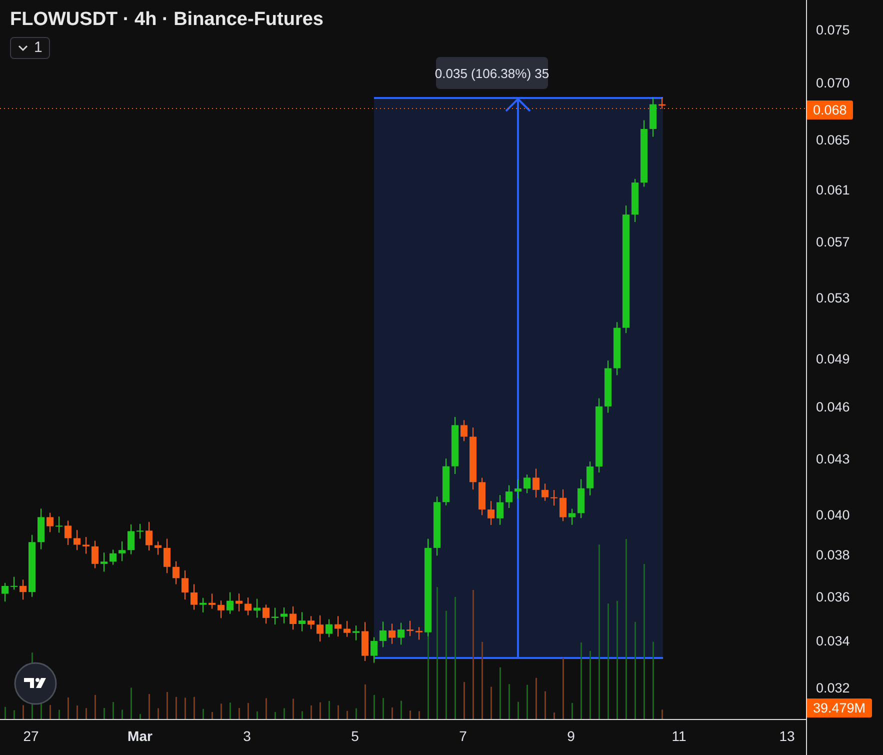 The height and width of the screenshot is (755, 883). Describe the element at coordinates (833, 242) in the screenshot. I see `price-label: 0.057` at that location.